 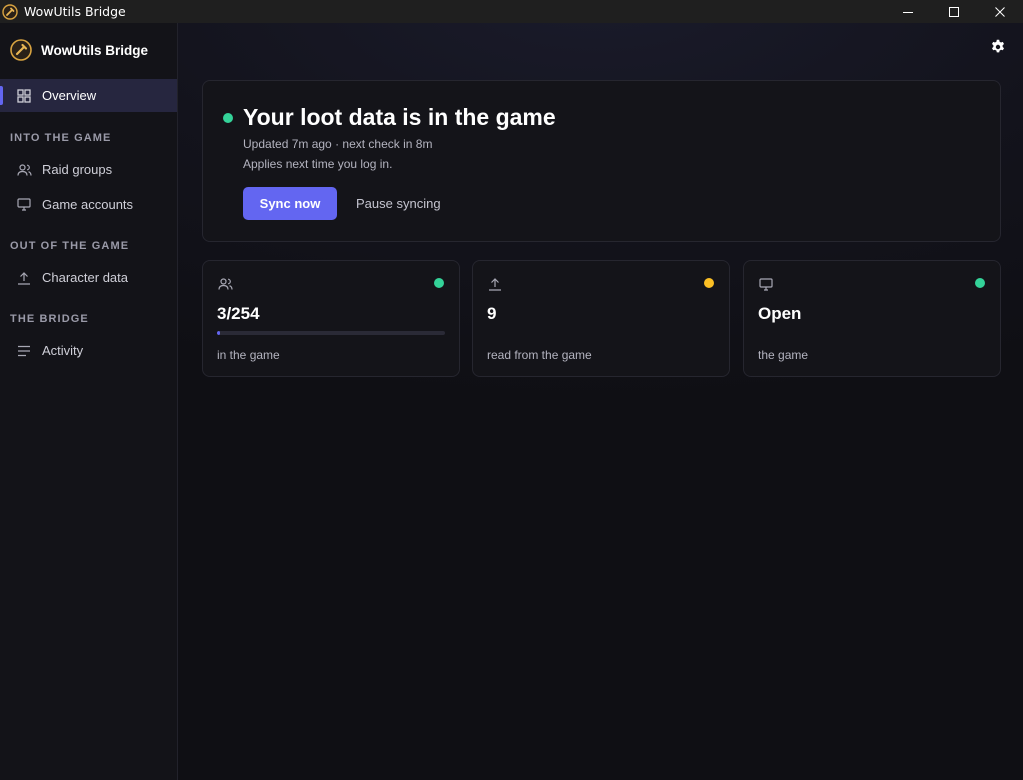 What do you see at coordinates (318, 164) in the screenshot?
I see `status-applies-text: Applies next time you log in.` at bounding box center [318, 164].